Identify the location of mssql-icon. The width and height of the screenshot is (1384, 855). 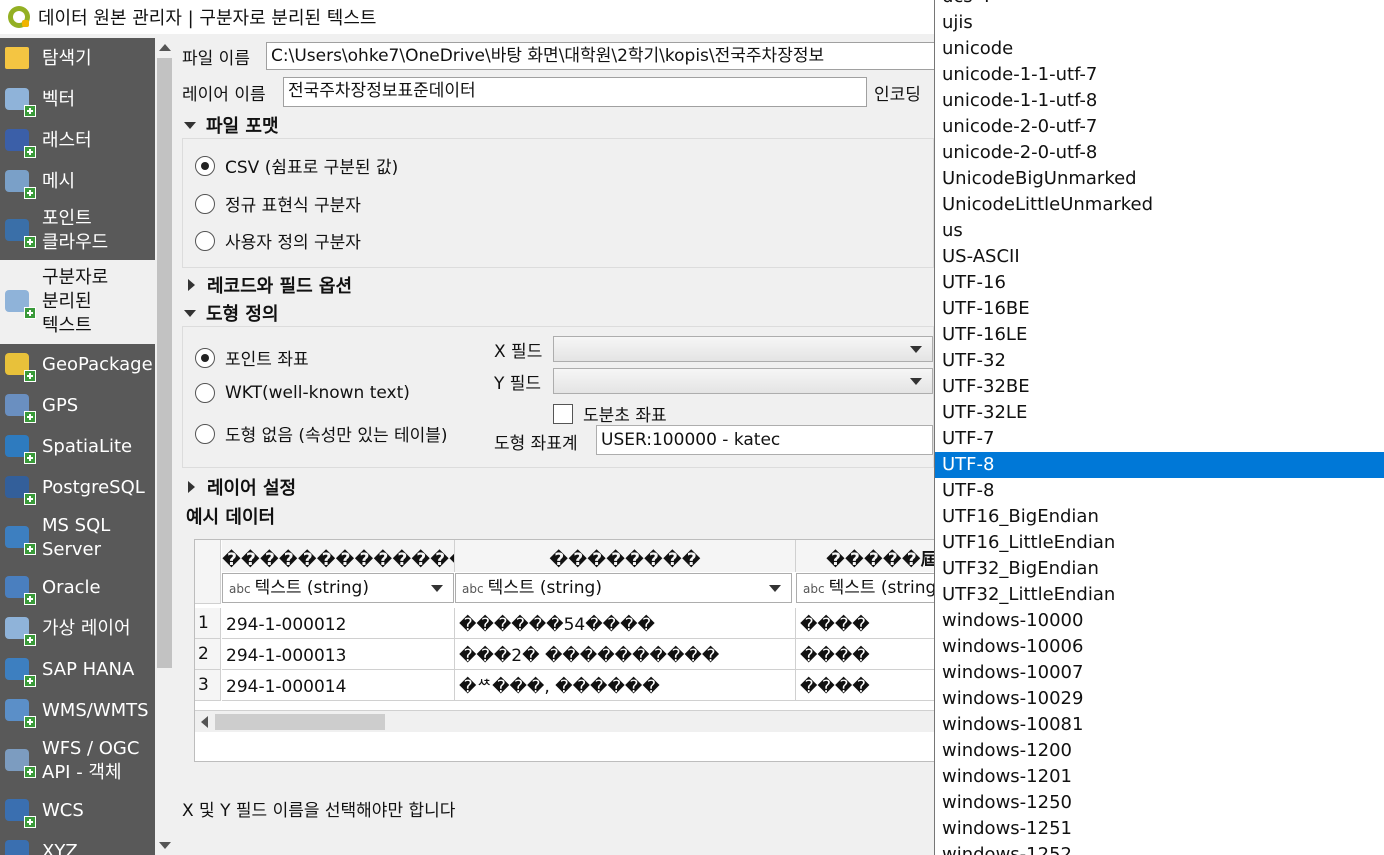
(19, 538).